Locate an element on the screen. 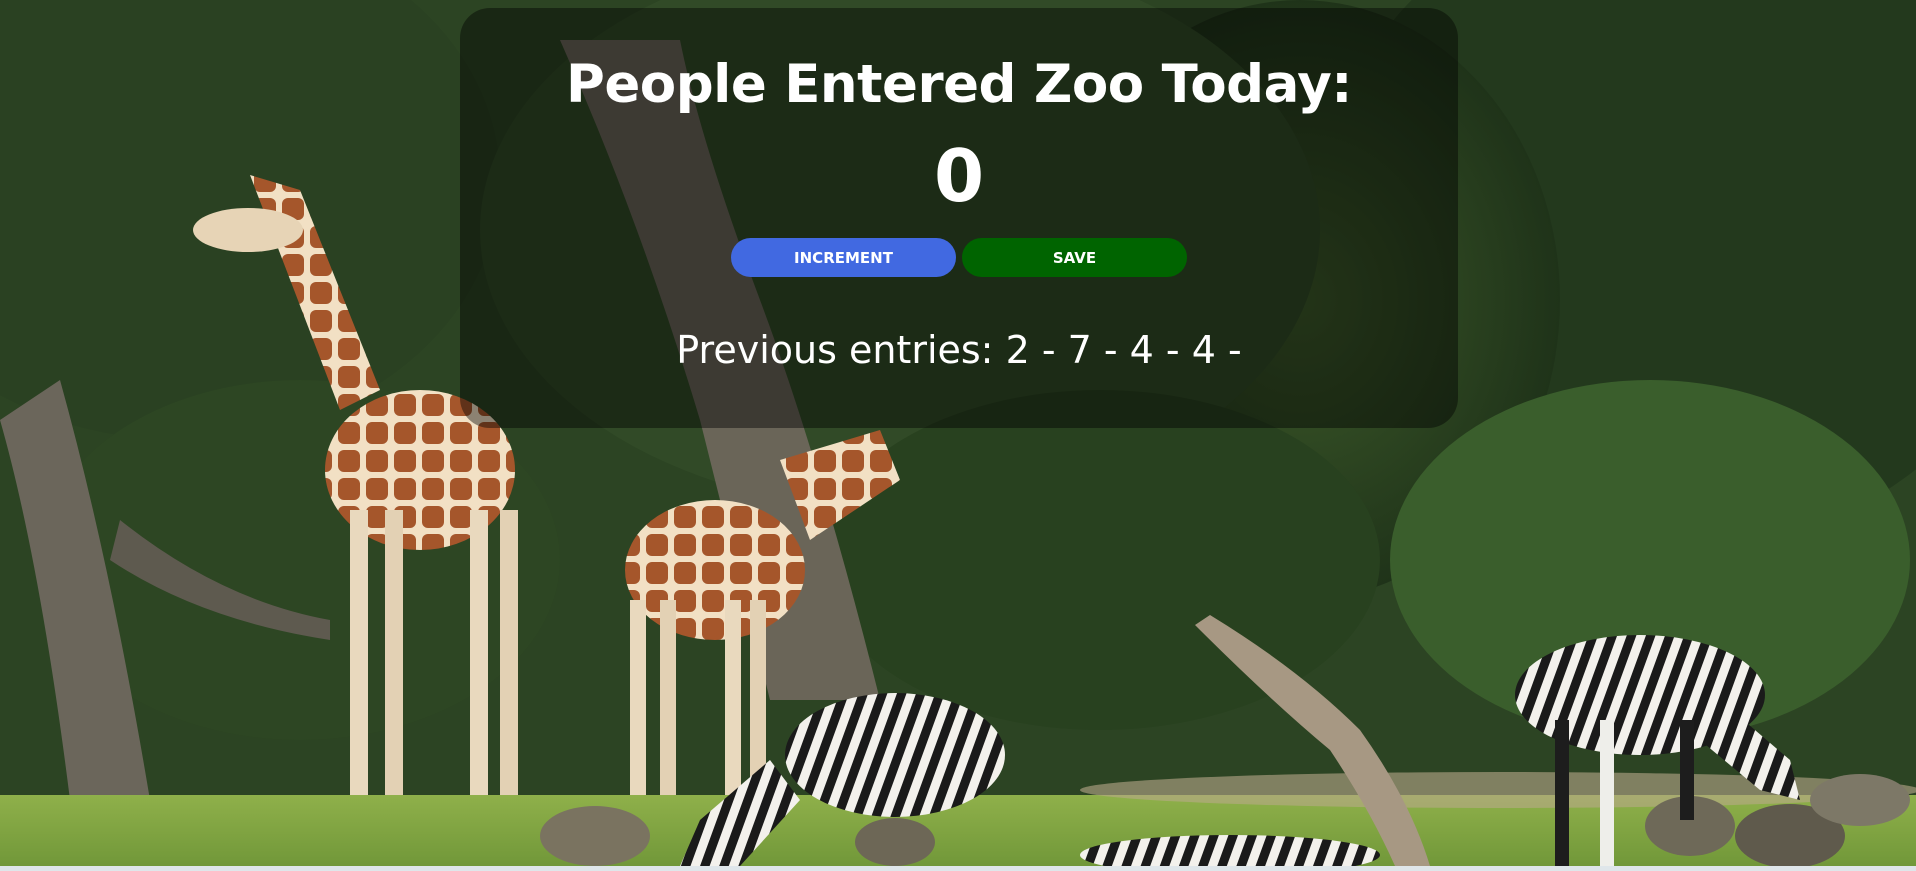 The width and height of the screenshot is (1916, 871). bottom-strip is located at coordinates (958, 868).